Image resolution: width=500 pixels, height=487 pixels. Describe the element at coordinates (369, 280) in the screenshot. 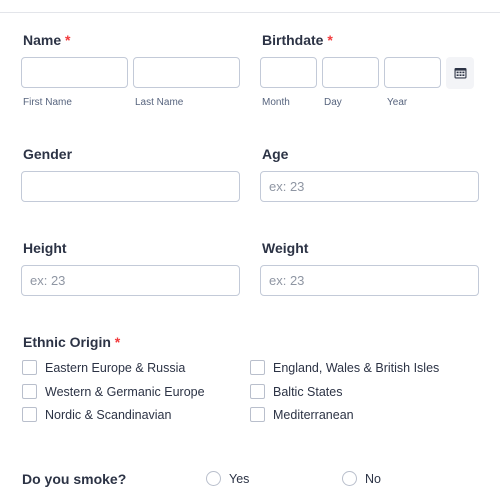

I see `weight-input` at that location.